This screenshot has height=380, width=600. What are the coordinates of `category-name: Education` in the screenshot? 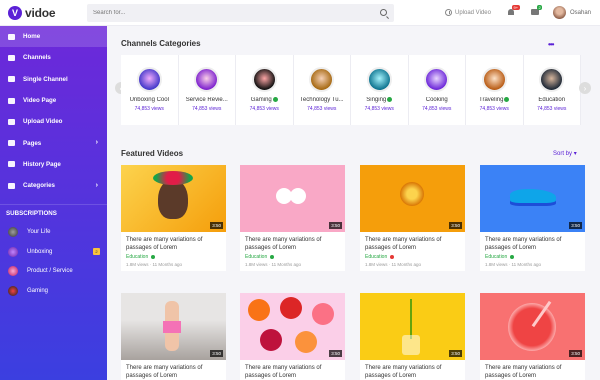 It's located at (552, 100).